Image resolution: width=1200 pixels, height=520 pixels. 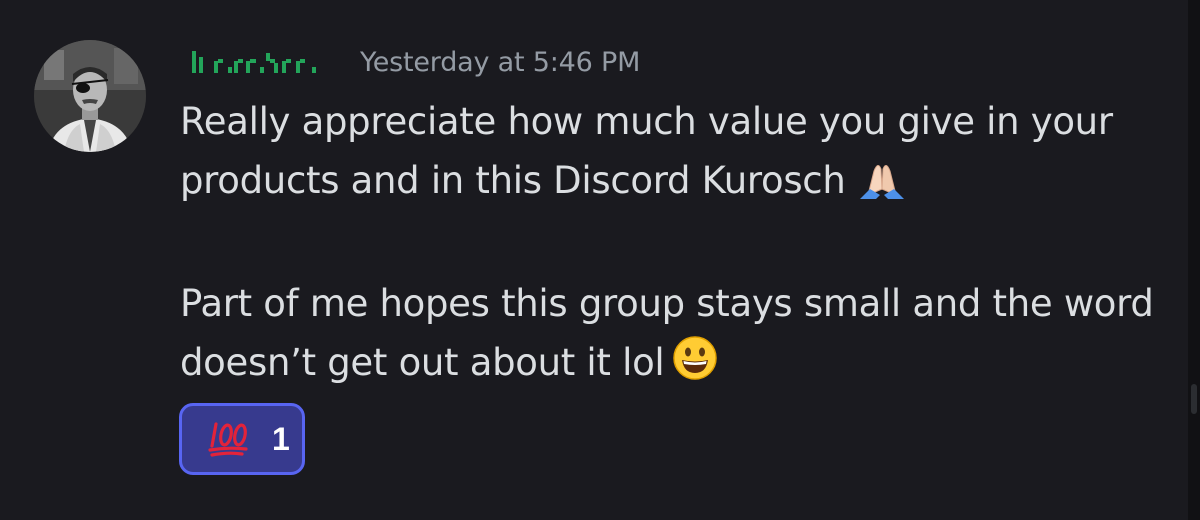 I want to click on grinning-face-icon, so click(x=695, y=366).